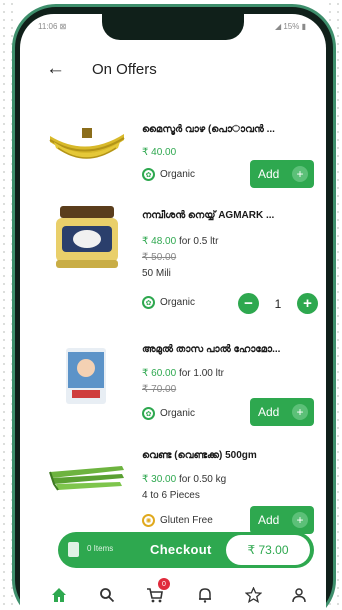 This screenshot has height=610, width=342. What do you see at coordinates (52, 26) in the screenshot?
I see `status-time: 11:06 ⊠` at bounding box center [52, 26].